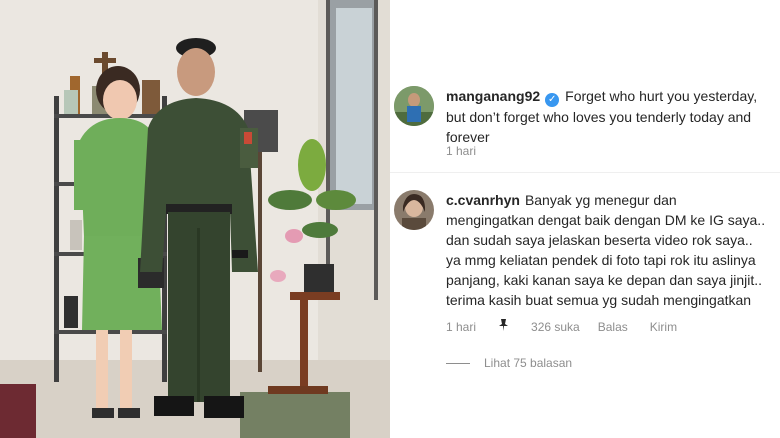 Image resolution: width=780 pixels, height=438 pixels. Describe the element at coordinates (555, 327) in the screenshot. I see `likes-count: 326 suka` at that location.